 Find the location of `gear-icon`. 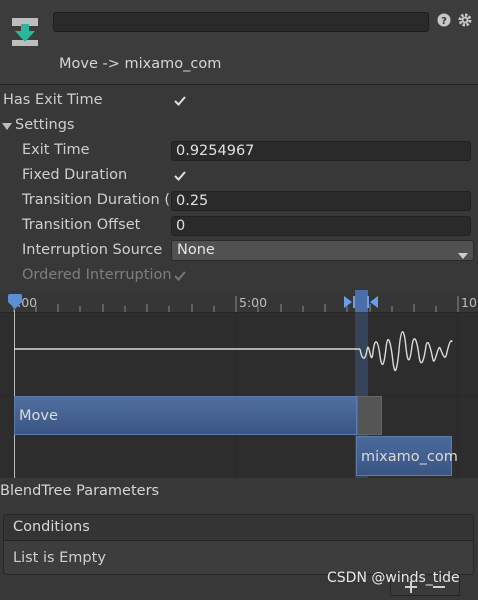

gear-icon is located at coordinates (465, 20).